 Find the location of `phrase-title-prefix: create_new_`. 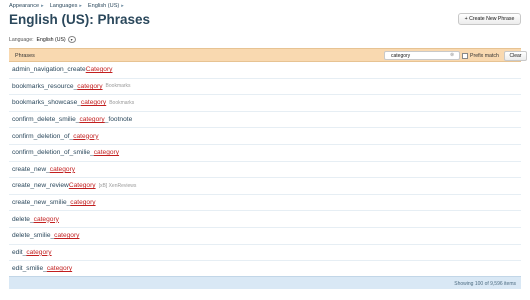

phrase-title-prefix: create_new_ is located at coordinates (31, 169).